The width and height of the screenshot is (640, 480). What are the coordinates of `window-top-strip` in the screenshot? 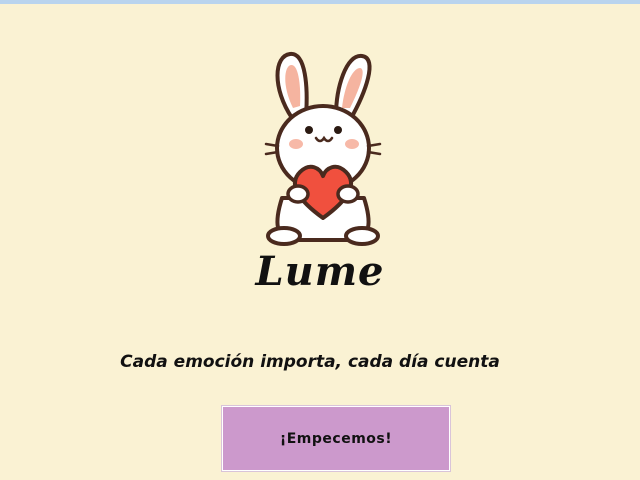 It's located at (320, 2).